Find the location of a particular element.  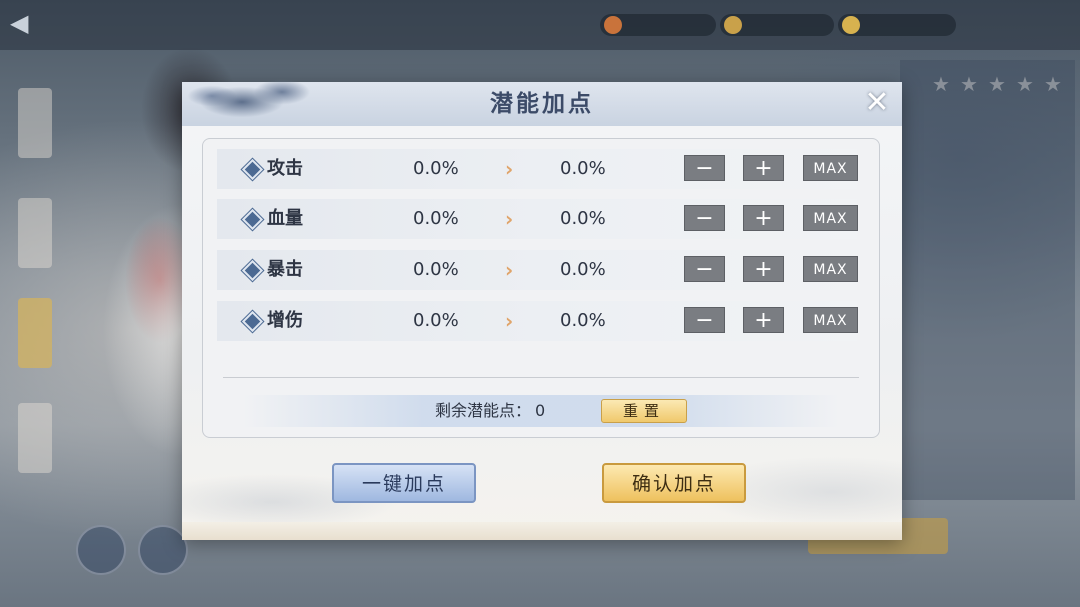

coin-icon is located at coordinates (733, 25).